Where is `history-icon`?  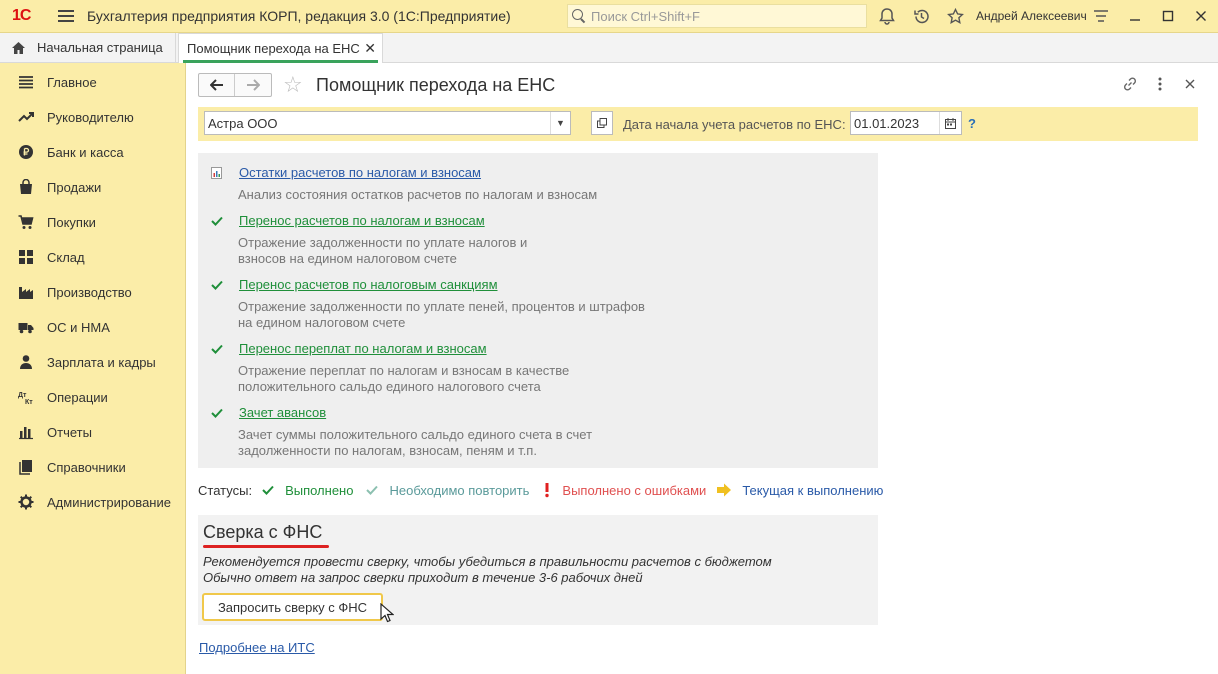 history-icon is located at coordinates (921, 16).